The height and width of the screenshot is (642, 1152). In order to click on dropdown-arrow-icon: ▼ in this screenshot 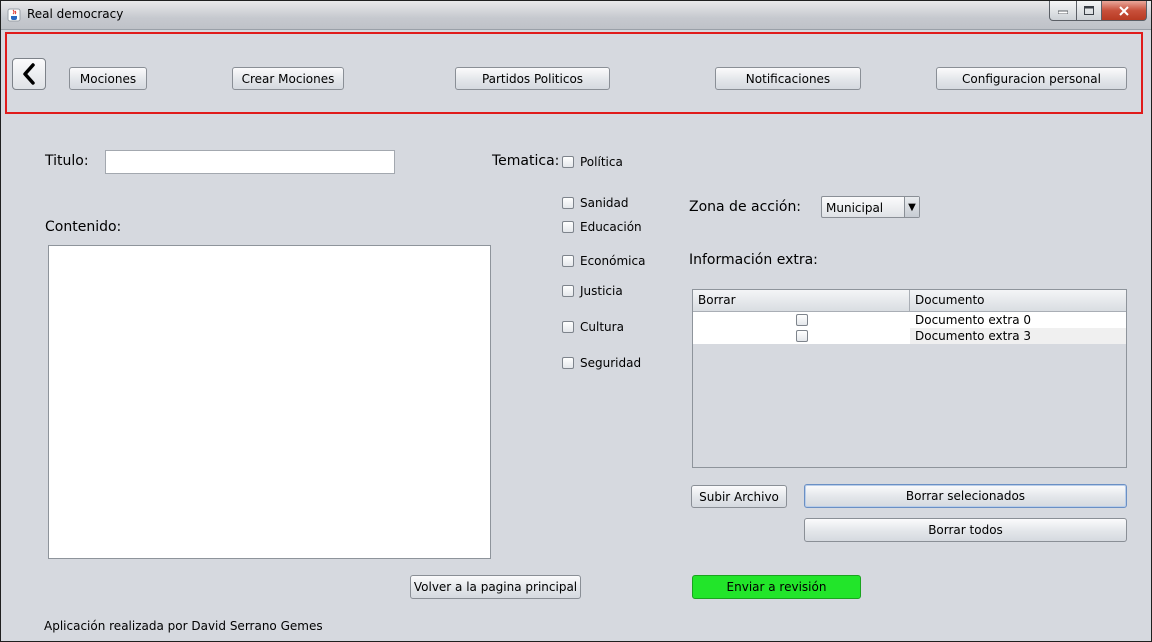, I will do `click(911, 207)`.